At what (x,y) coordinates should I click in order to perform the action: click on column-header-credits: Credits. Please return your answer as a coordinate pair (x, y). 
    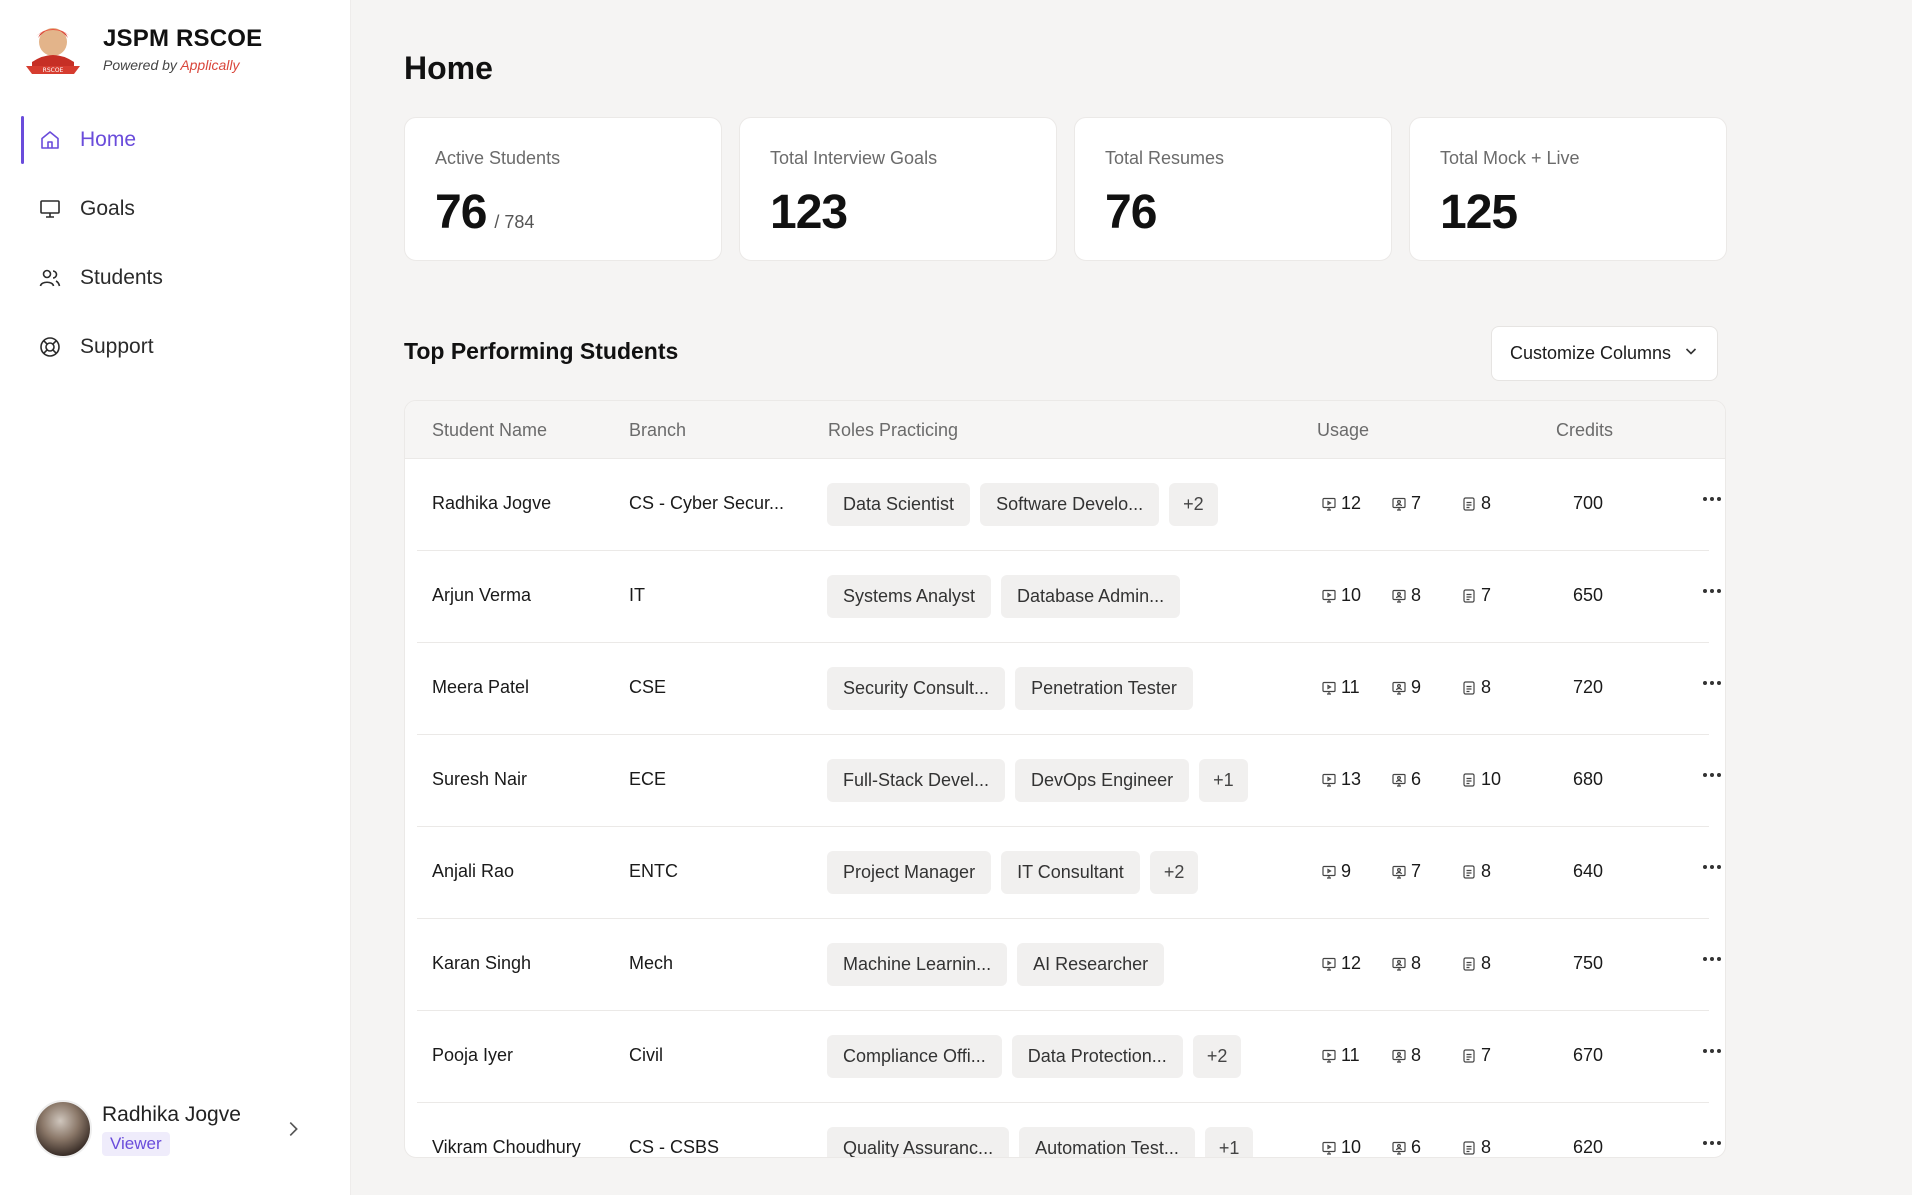
    Looking at the image, I should click on (1584, 430).